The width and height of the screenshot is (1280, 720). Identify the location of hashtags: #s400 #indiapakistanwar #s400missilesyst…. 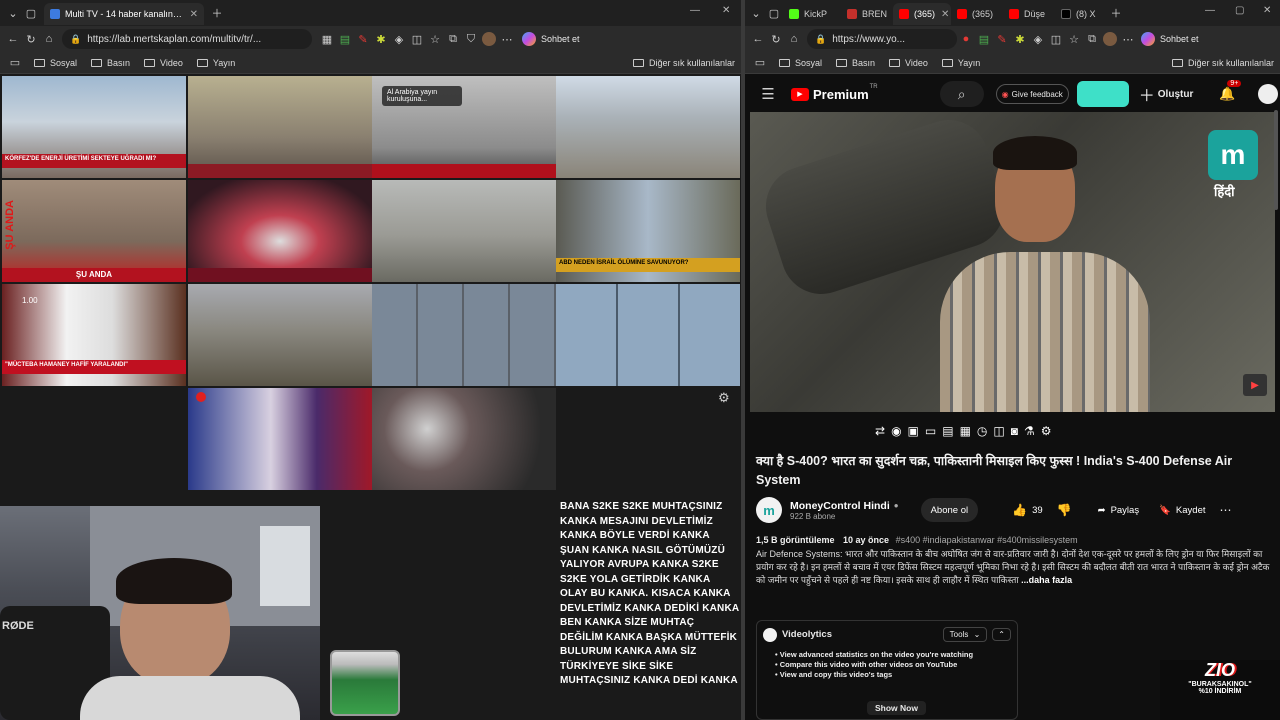
(987, 540).